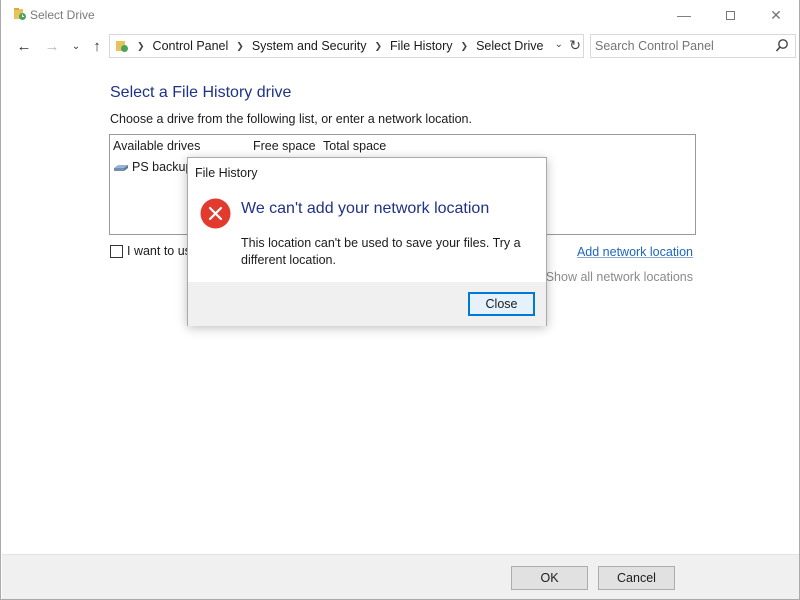 This screenshot has width=800, height=600. Describe the element at coordinates (575, 45) in the screenshot. I see `refresh-icon: ↻` at that location.